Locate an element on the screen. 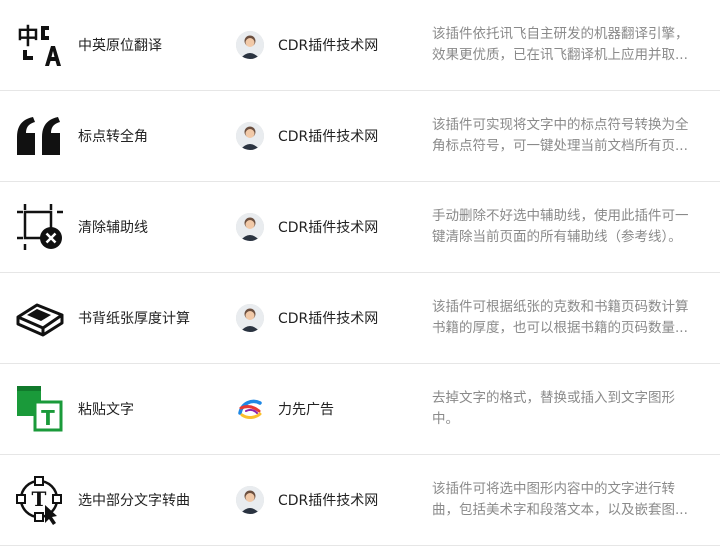  plugin-name: 书背纸张厚度计算 is located at coordinates (134, 318).